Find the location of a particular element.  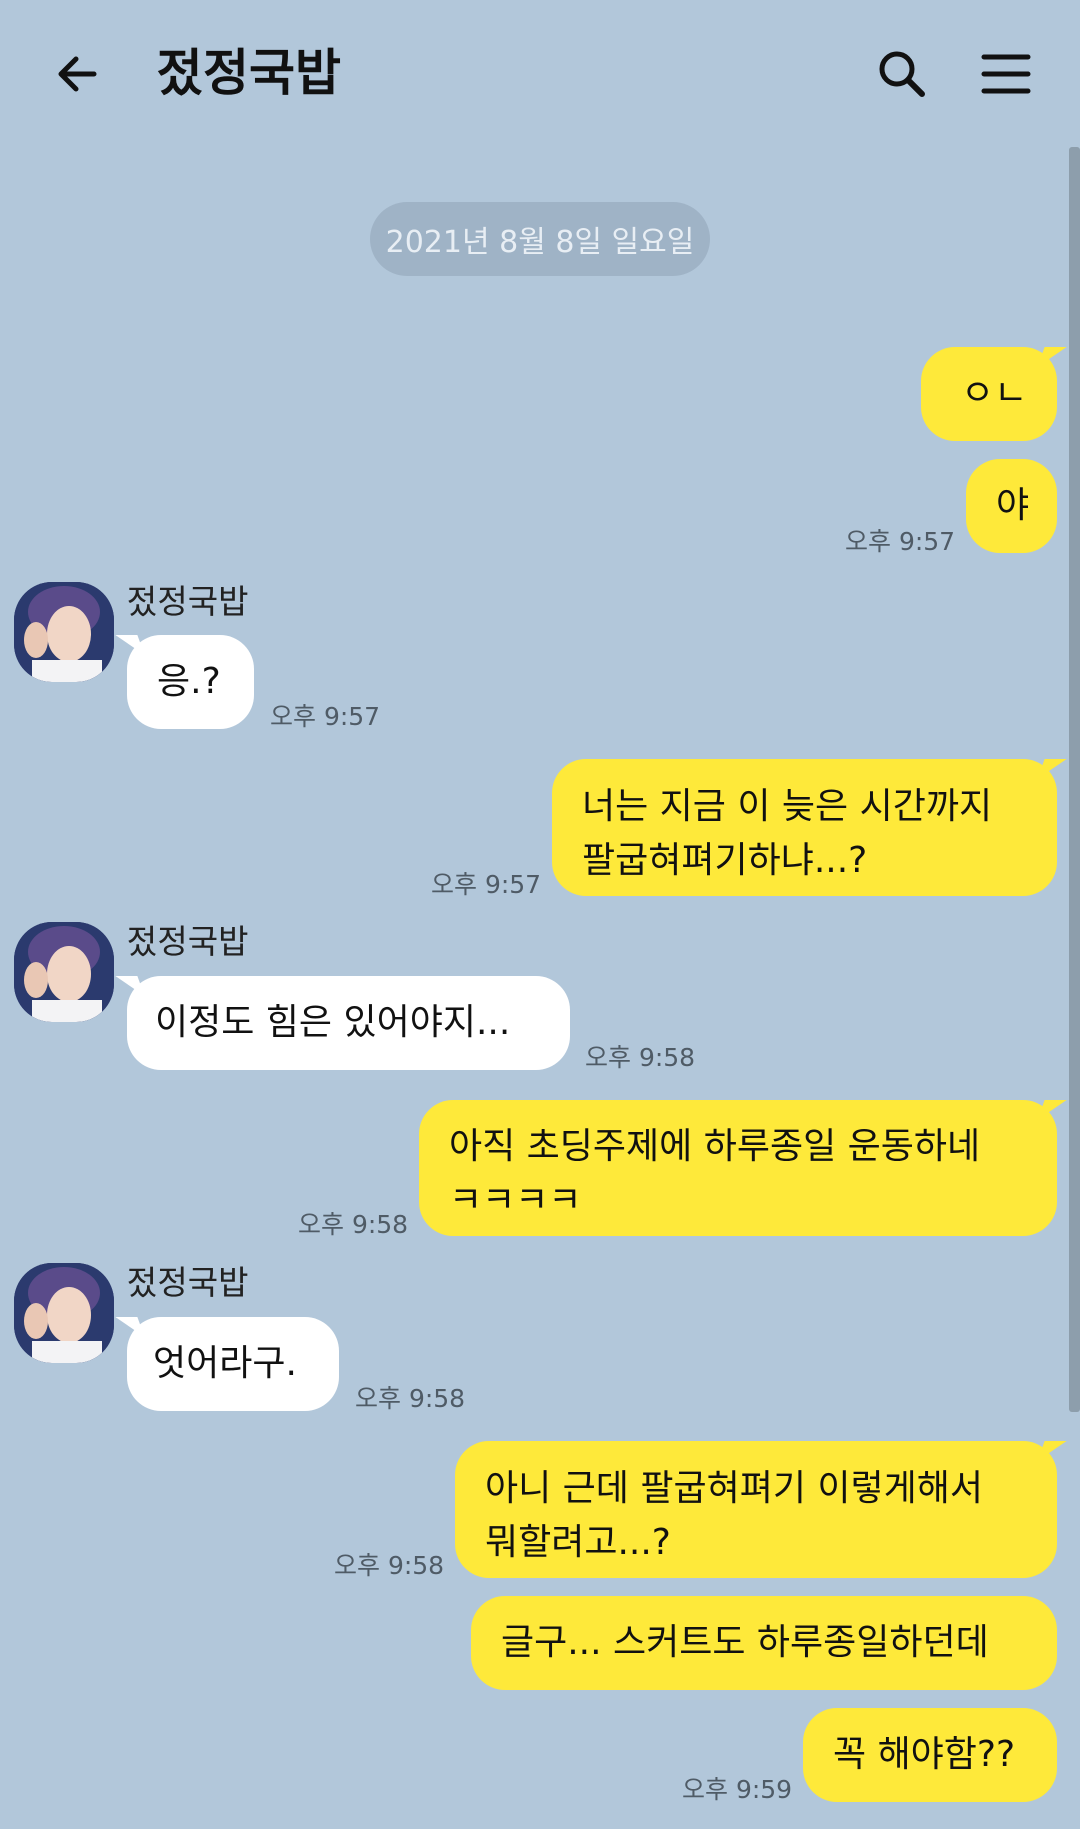

message-text-line: 팔굽혀펴기하냐...? is located at coordinates (725, 860).